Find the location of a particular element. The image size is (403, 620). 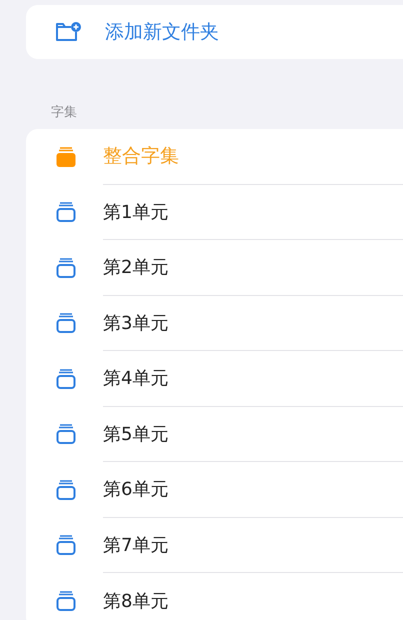

list-item: 第3单元 is located at coordinates (214, 323).